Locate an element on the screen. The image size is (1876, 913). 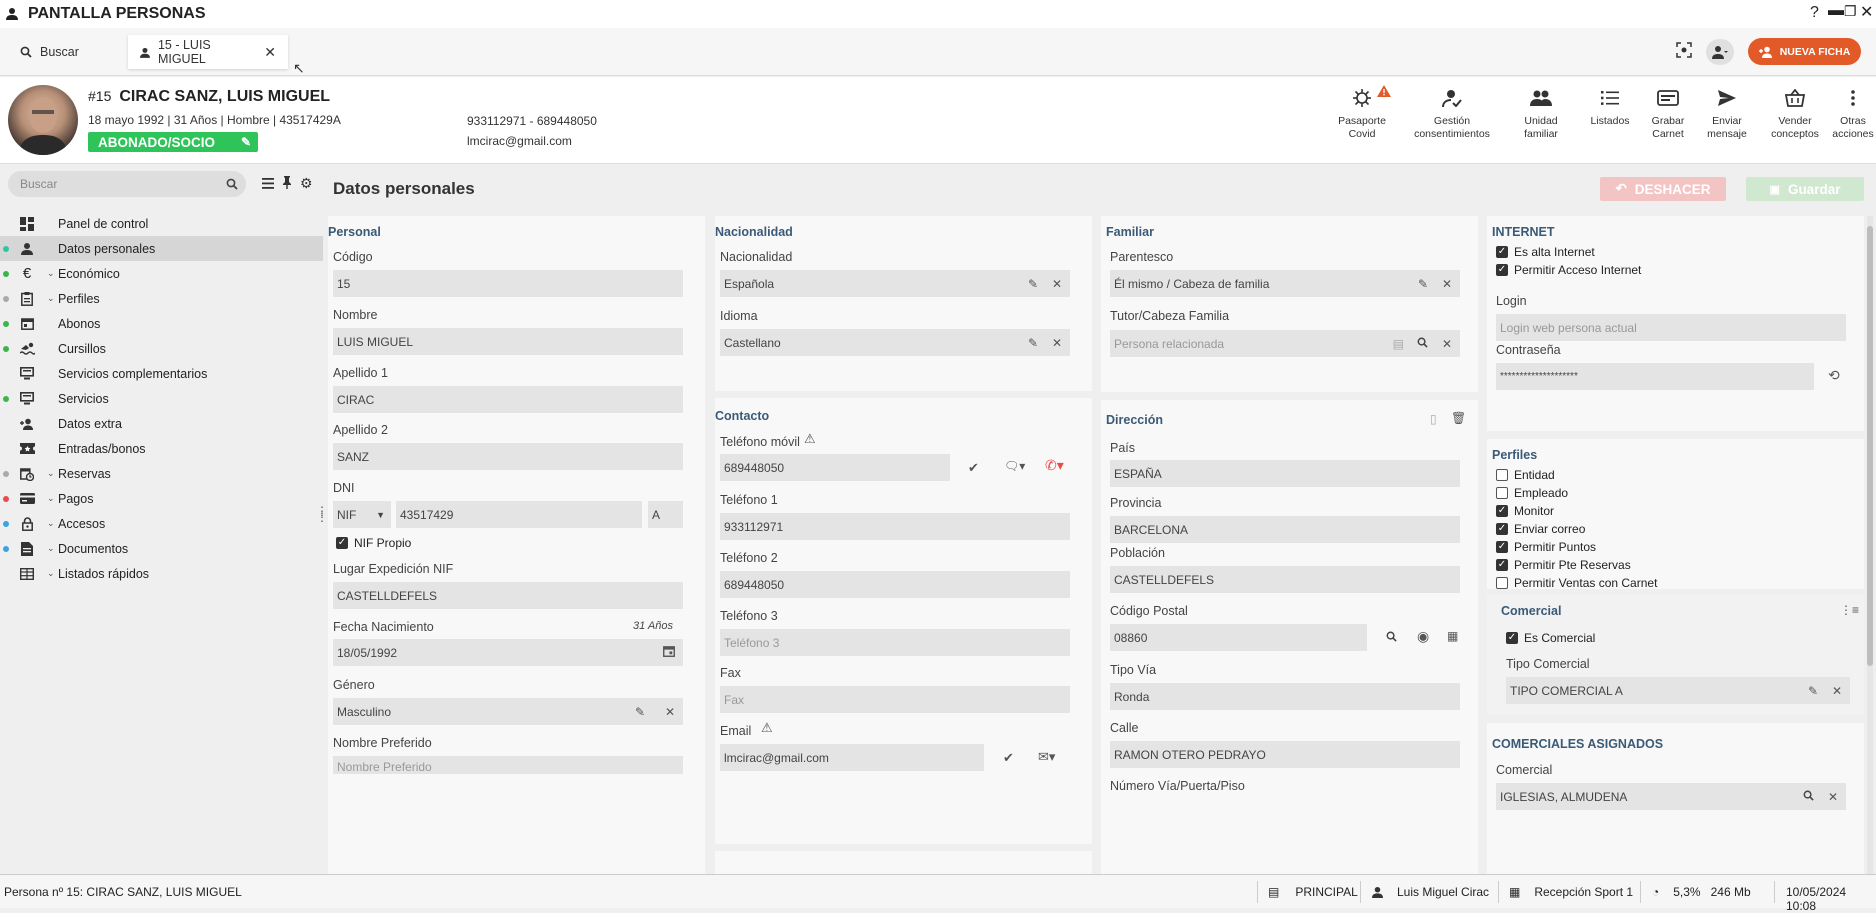
codigo-field: 15 is located at coordinates (508, 283).